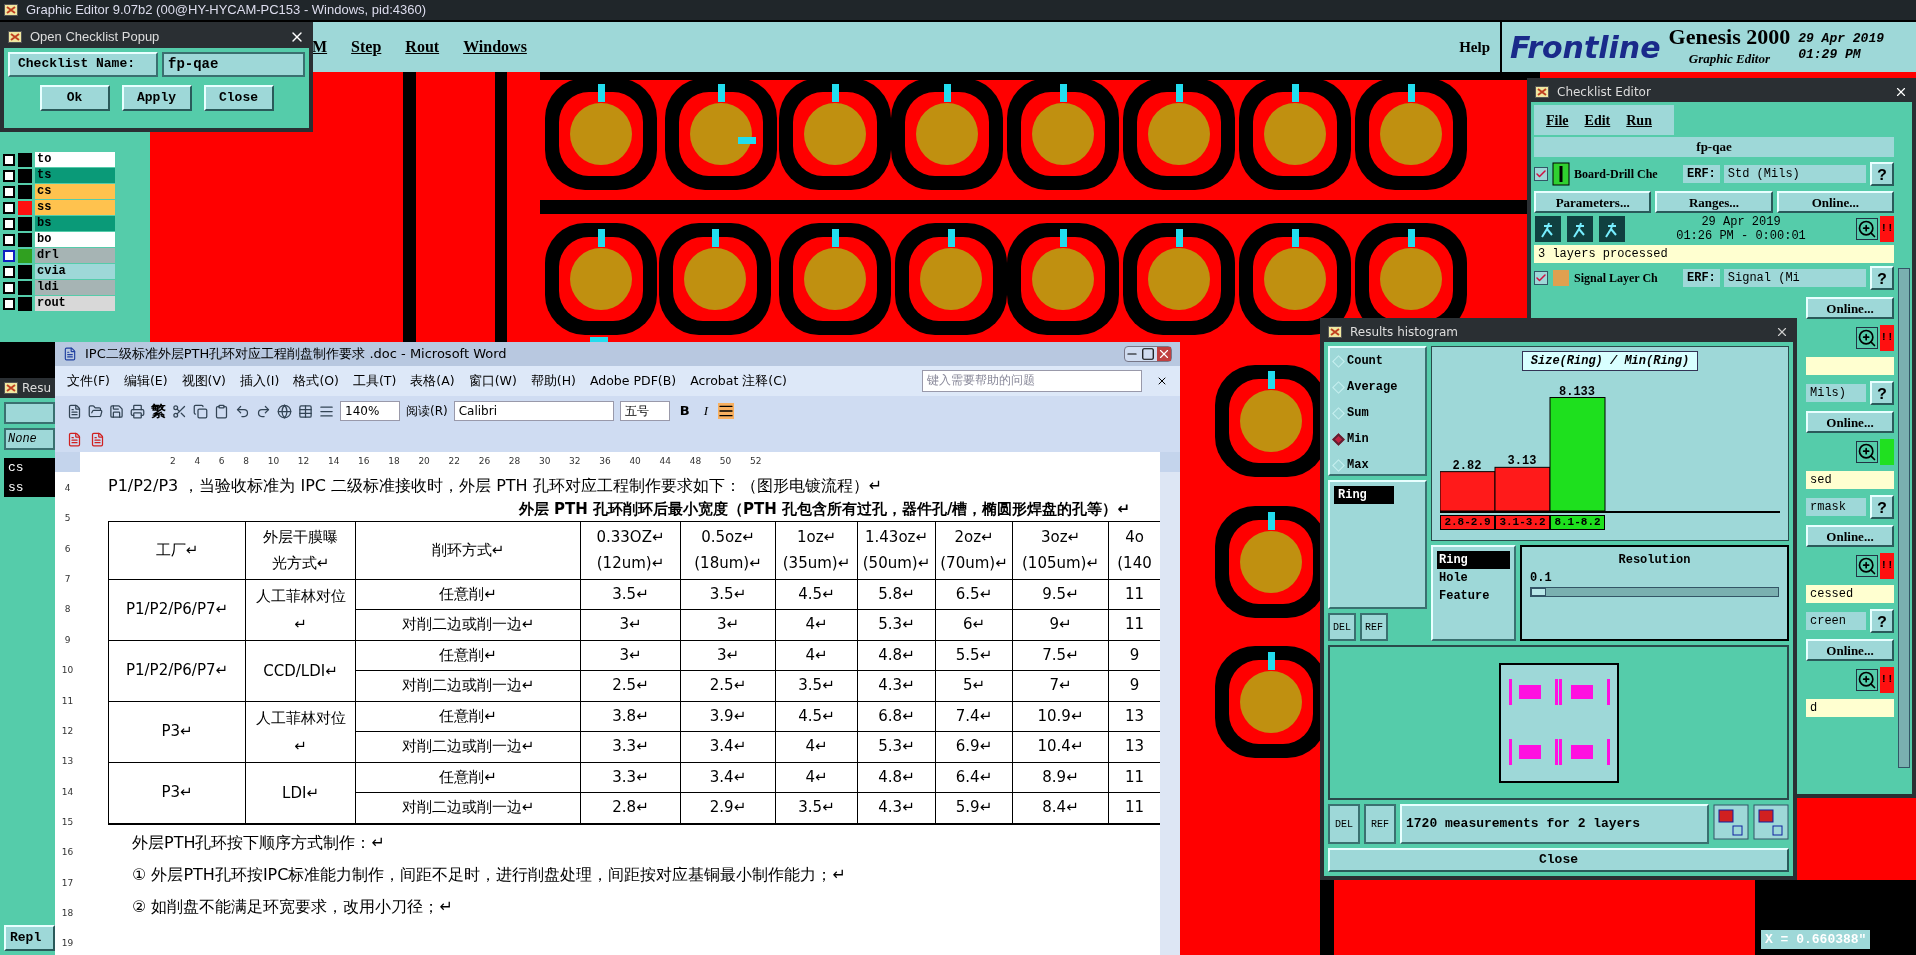 The height and width of the screenshot is (955, 1916). I want to click on menu-item: Windows, so click(495, 47).